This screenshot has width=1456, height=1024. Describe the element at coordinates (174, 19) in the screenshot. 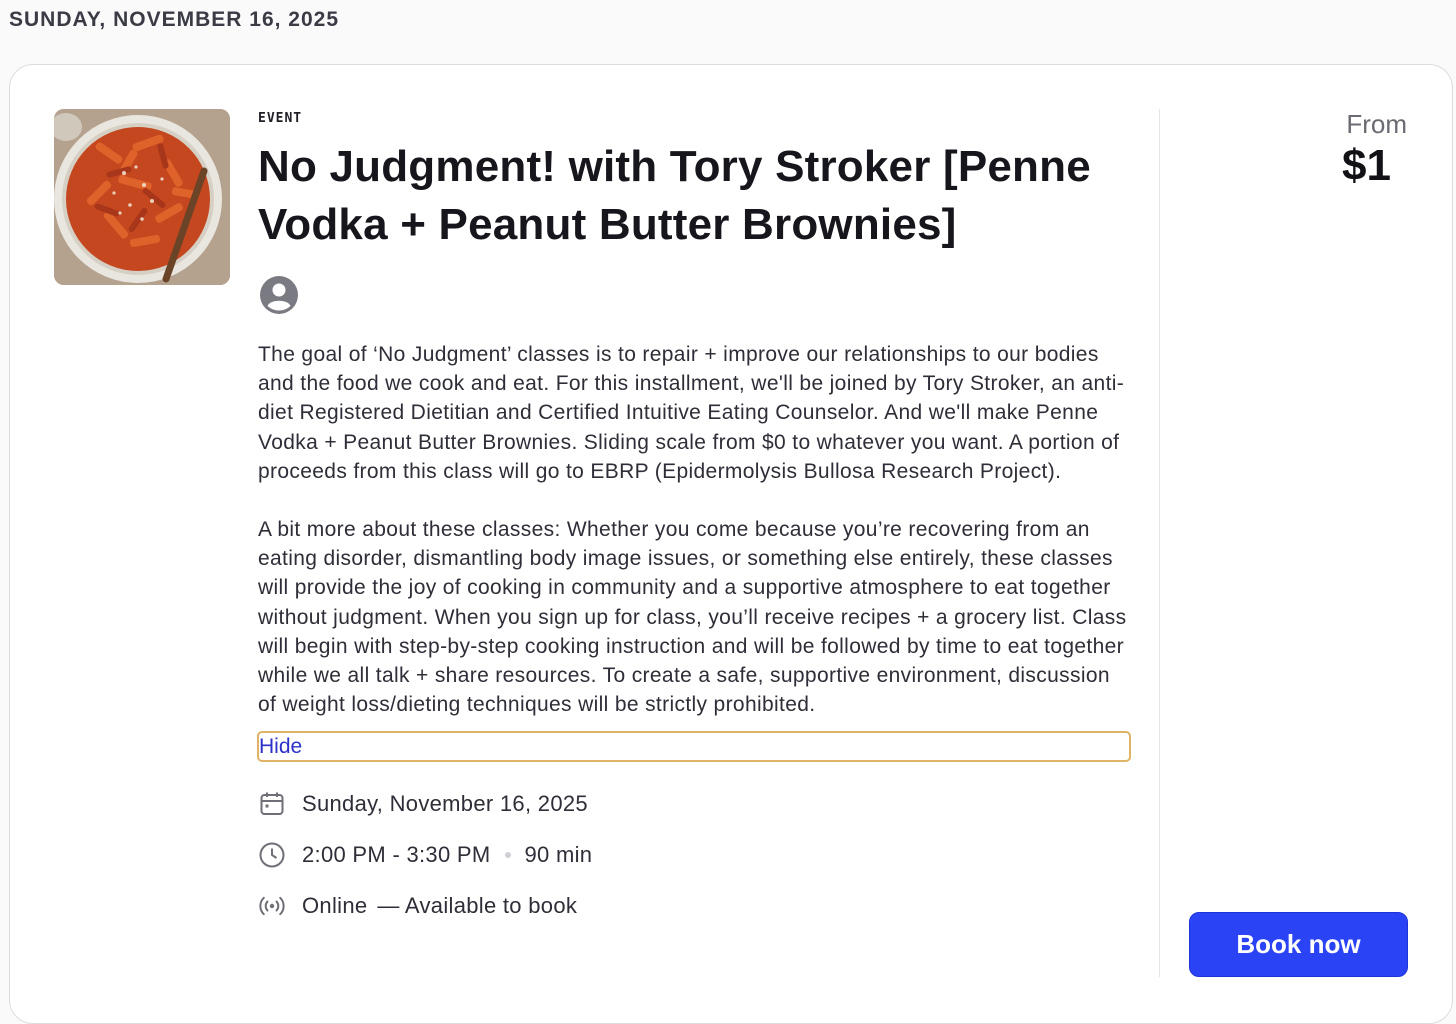

I see `date-header: SUNDAY, NOVEMBER 16, 2025` at that location.